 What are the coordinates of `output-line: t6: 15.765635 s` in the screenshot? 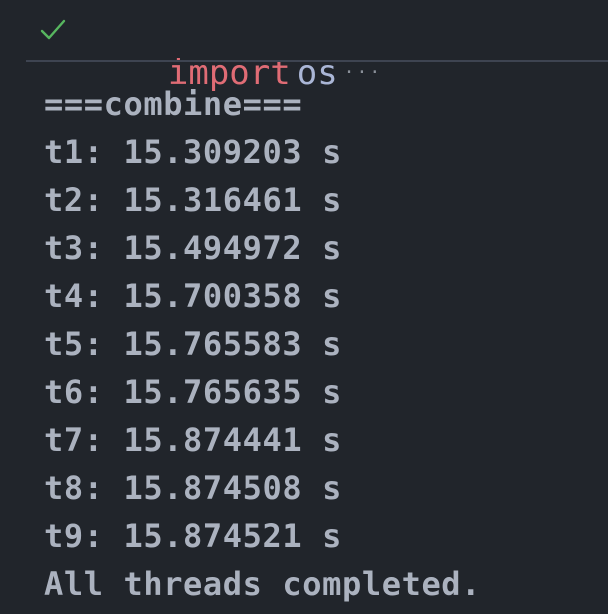 It's located at (193, 392).